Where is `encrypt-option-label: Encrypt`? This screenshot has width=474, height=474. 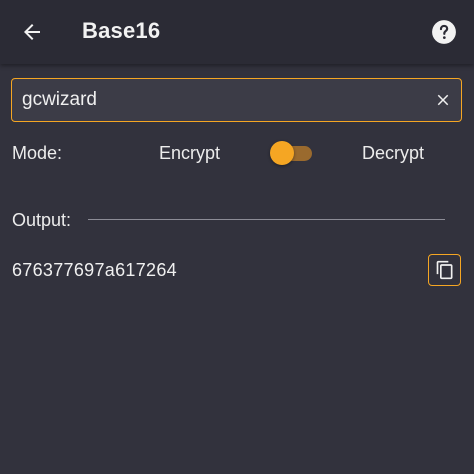 encrypt-option-label: Encrypt is located at coordinates (189, 153).